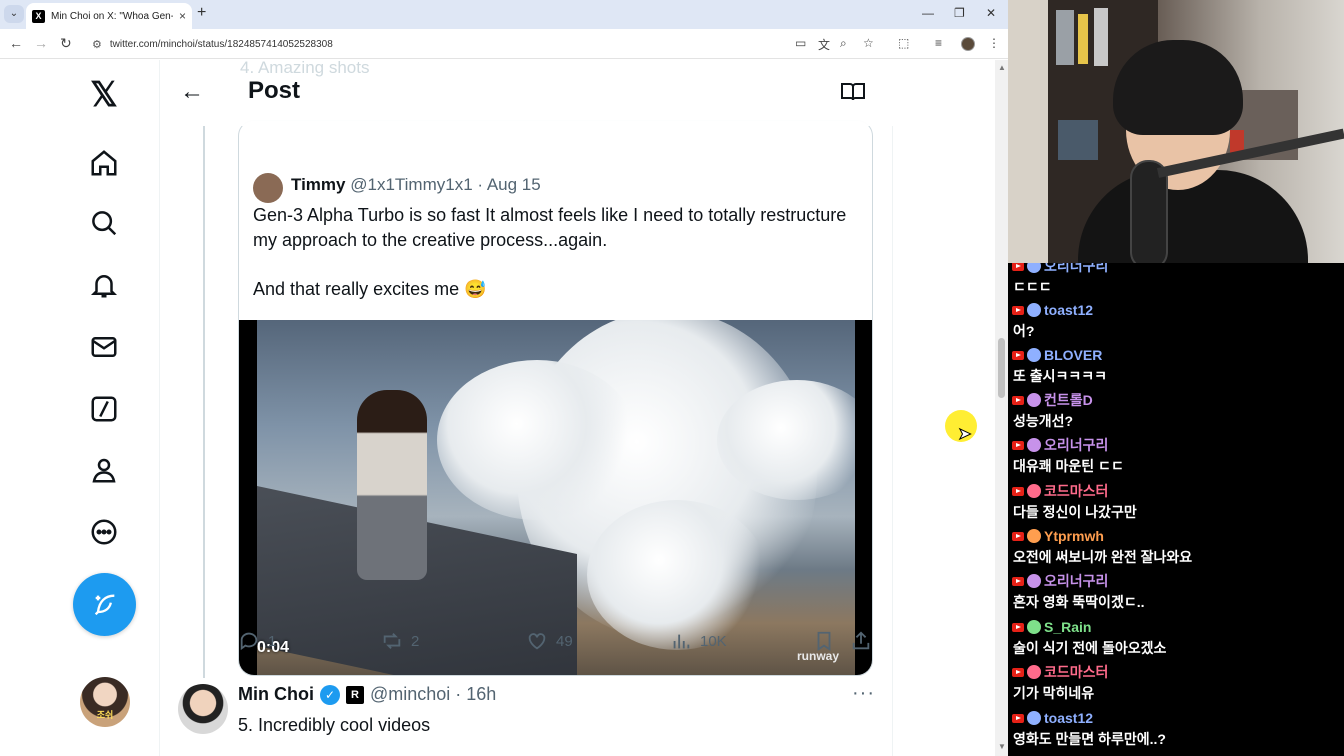 The width and height of the screenshot is (1344, 756). What do you see at coordinates (415, 641) in the screenshot?
I see `repost-count: 2` at bounding box center [415, 641].